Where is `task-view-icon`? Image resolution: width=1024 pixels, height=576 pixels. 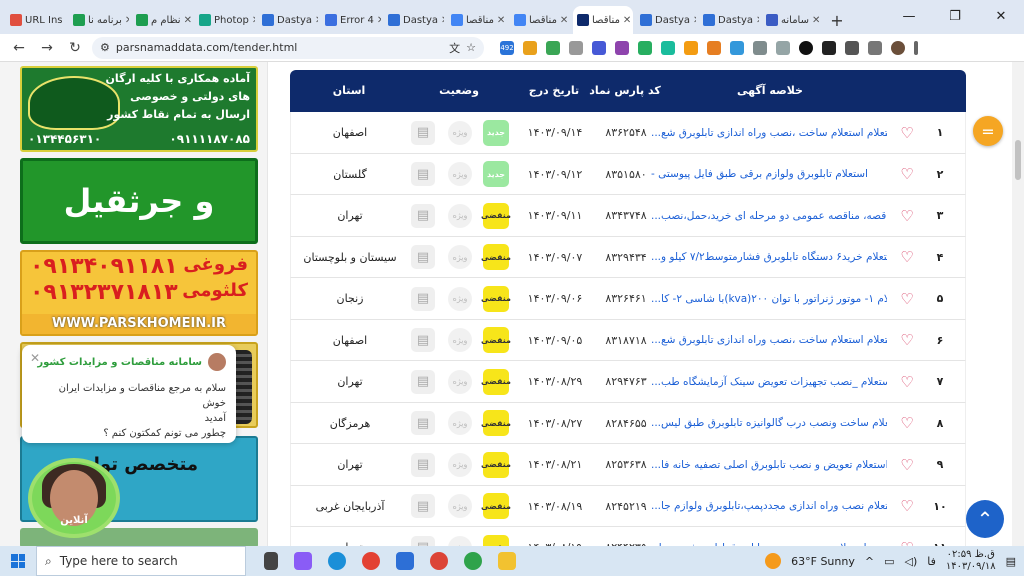 task-view-icon is located at coordinates (271, 561).